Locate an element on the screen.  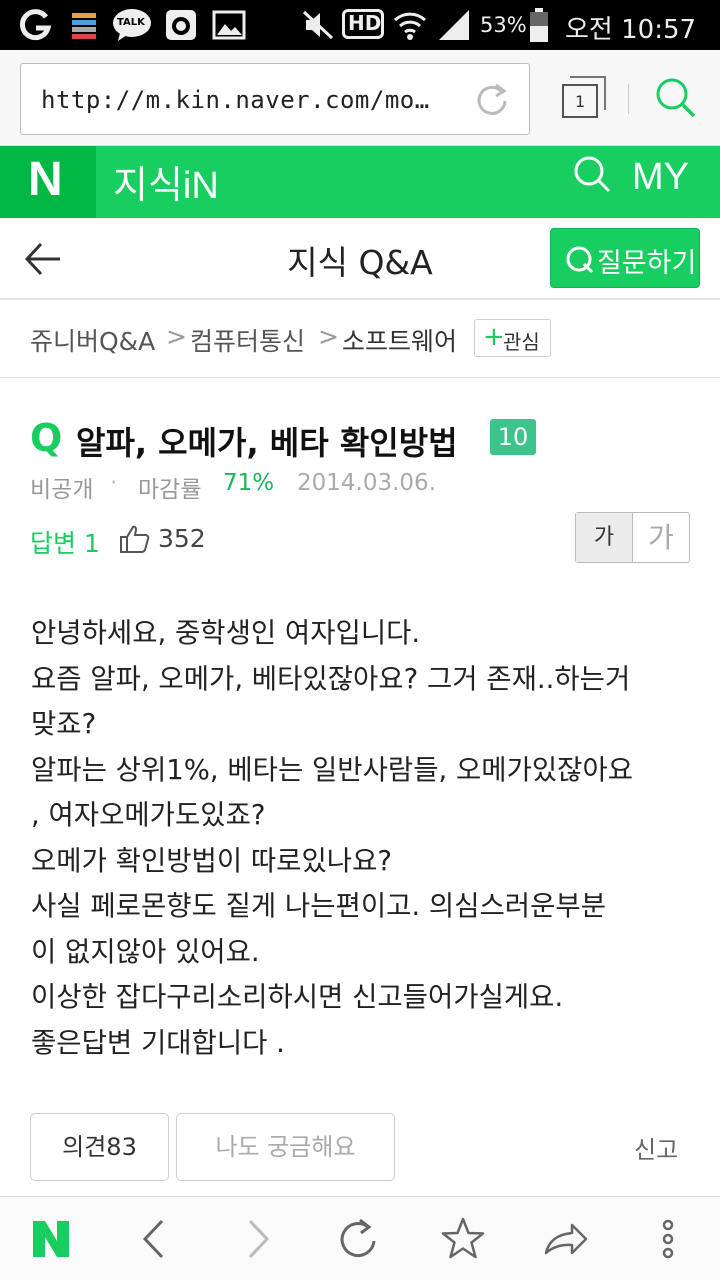
breadcrumb-item-software: 소프트웨어 is located at coordinates (399, 340).